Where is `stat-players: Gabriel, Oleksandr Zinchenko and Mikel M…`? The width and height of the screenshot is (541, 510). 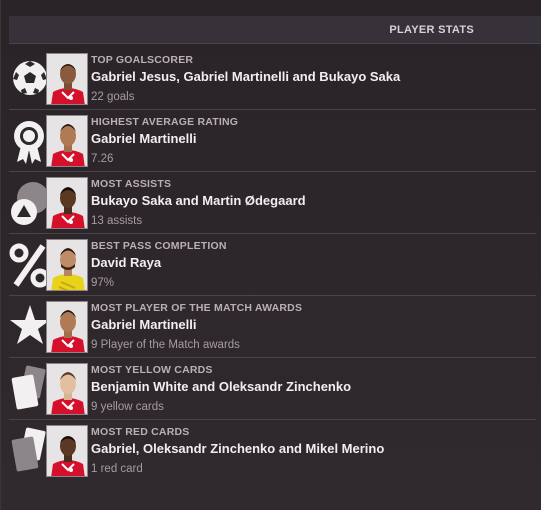
stat-players: Gabriel, Oleksandr Zinchenko and Mikel M… is located at coordinates (311, 449).